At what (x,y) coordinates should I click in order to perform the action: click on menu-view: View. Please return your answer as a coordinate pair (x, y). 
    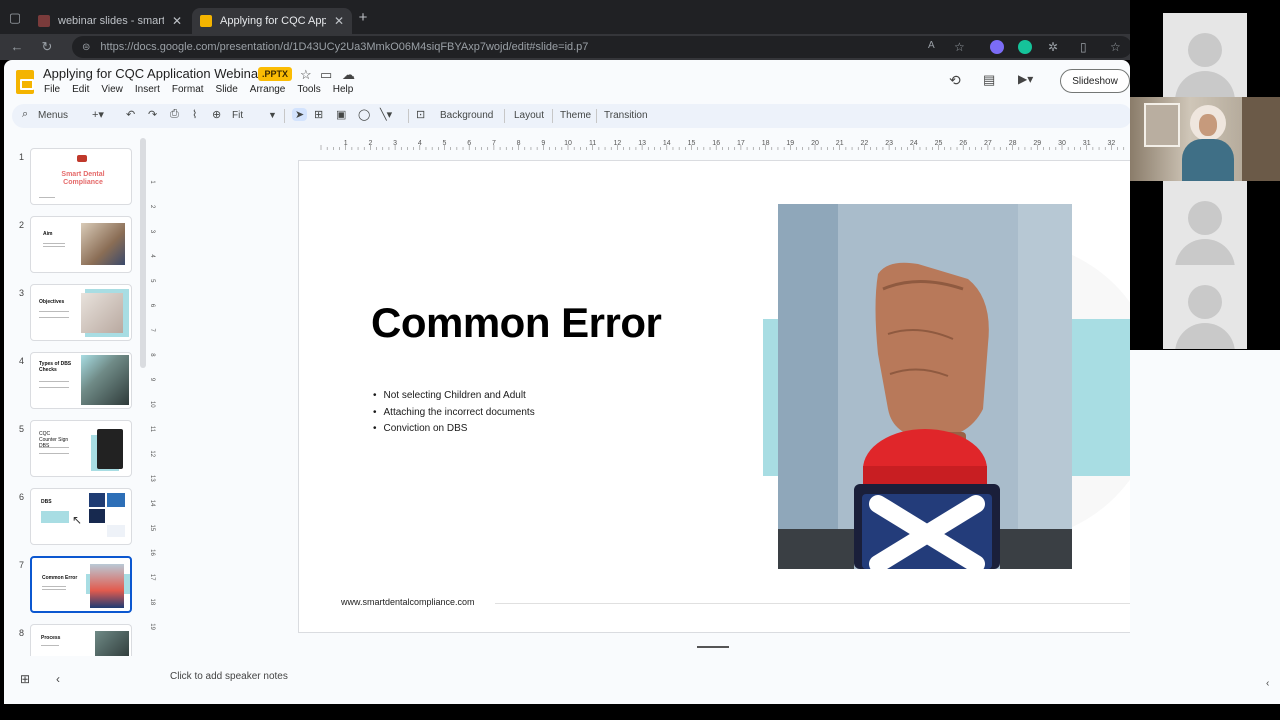
    Looking at the image, I should click on (112, 89).